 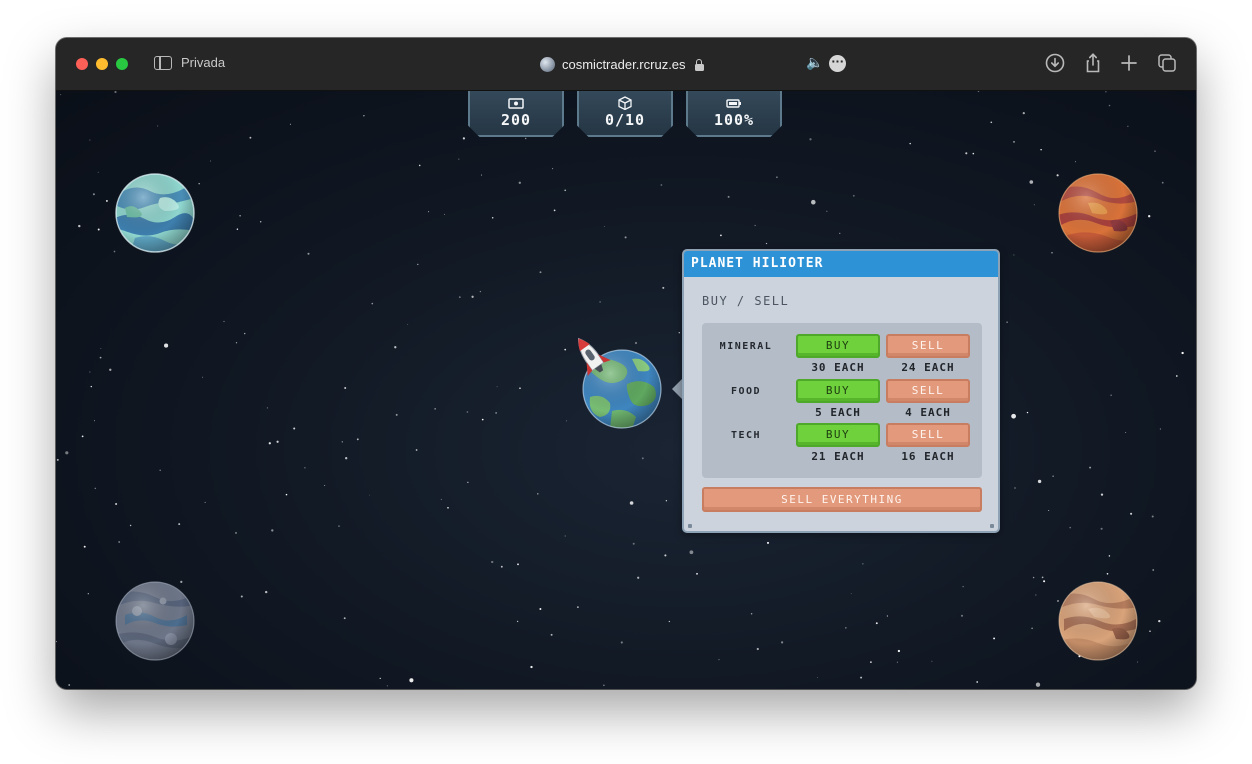 What do you see at coordinates (1098, 621) in the screenshot?
I see `planet-tan` at bounding box center [1098, 621].